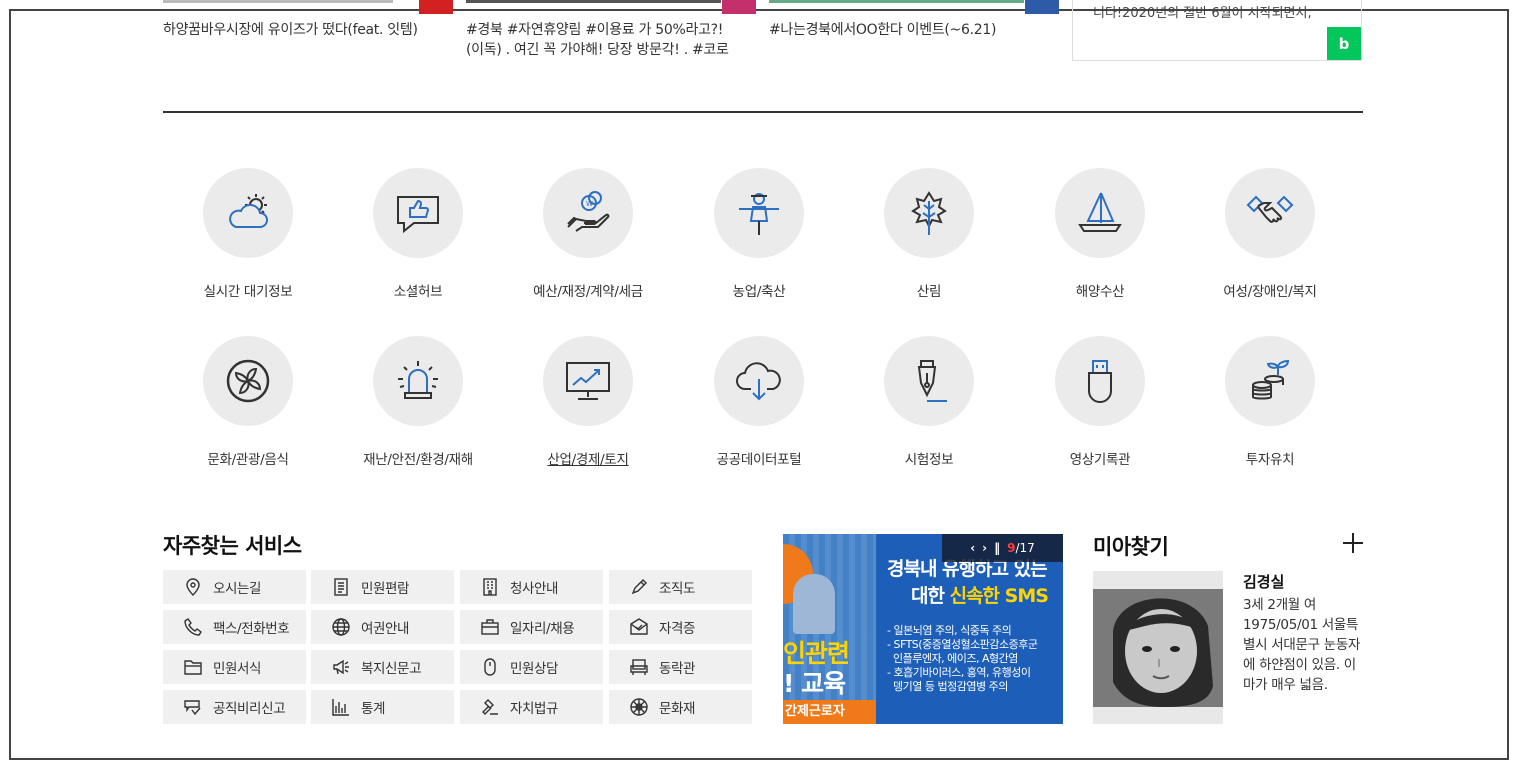  Describe the element at coordinates (929, 292) in the screenshot. I see `category-label: 산림` at that location.